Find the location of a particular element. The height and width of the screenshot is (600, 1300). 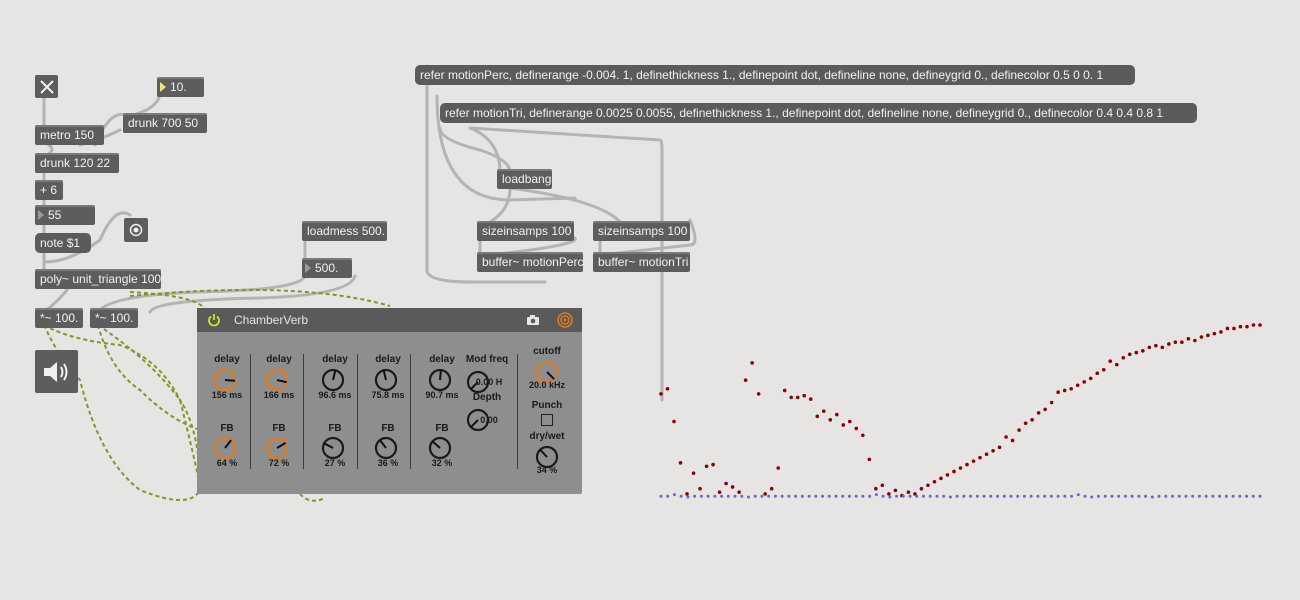

loadmess-object: loadmess 500. is located at coordinates (344, 231).